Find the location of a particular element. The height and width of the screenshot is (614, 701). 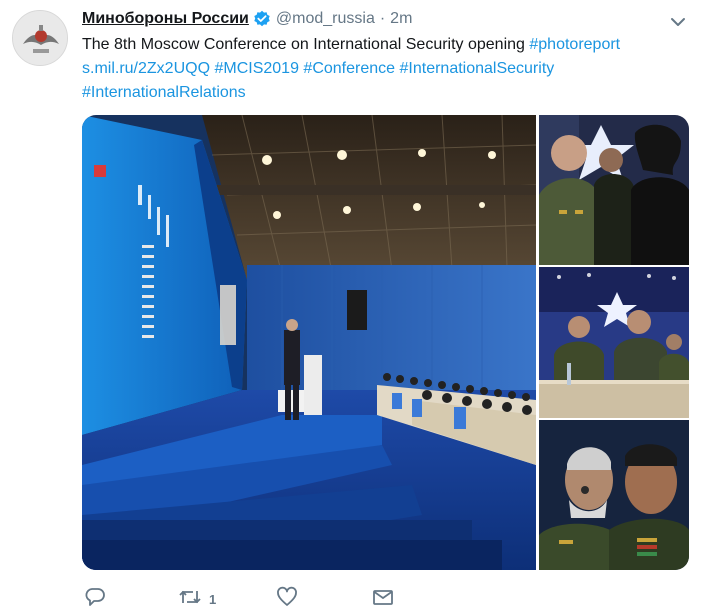

like-button is located at coordinates (287, 599).